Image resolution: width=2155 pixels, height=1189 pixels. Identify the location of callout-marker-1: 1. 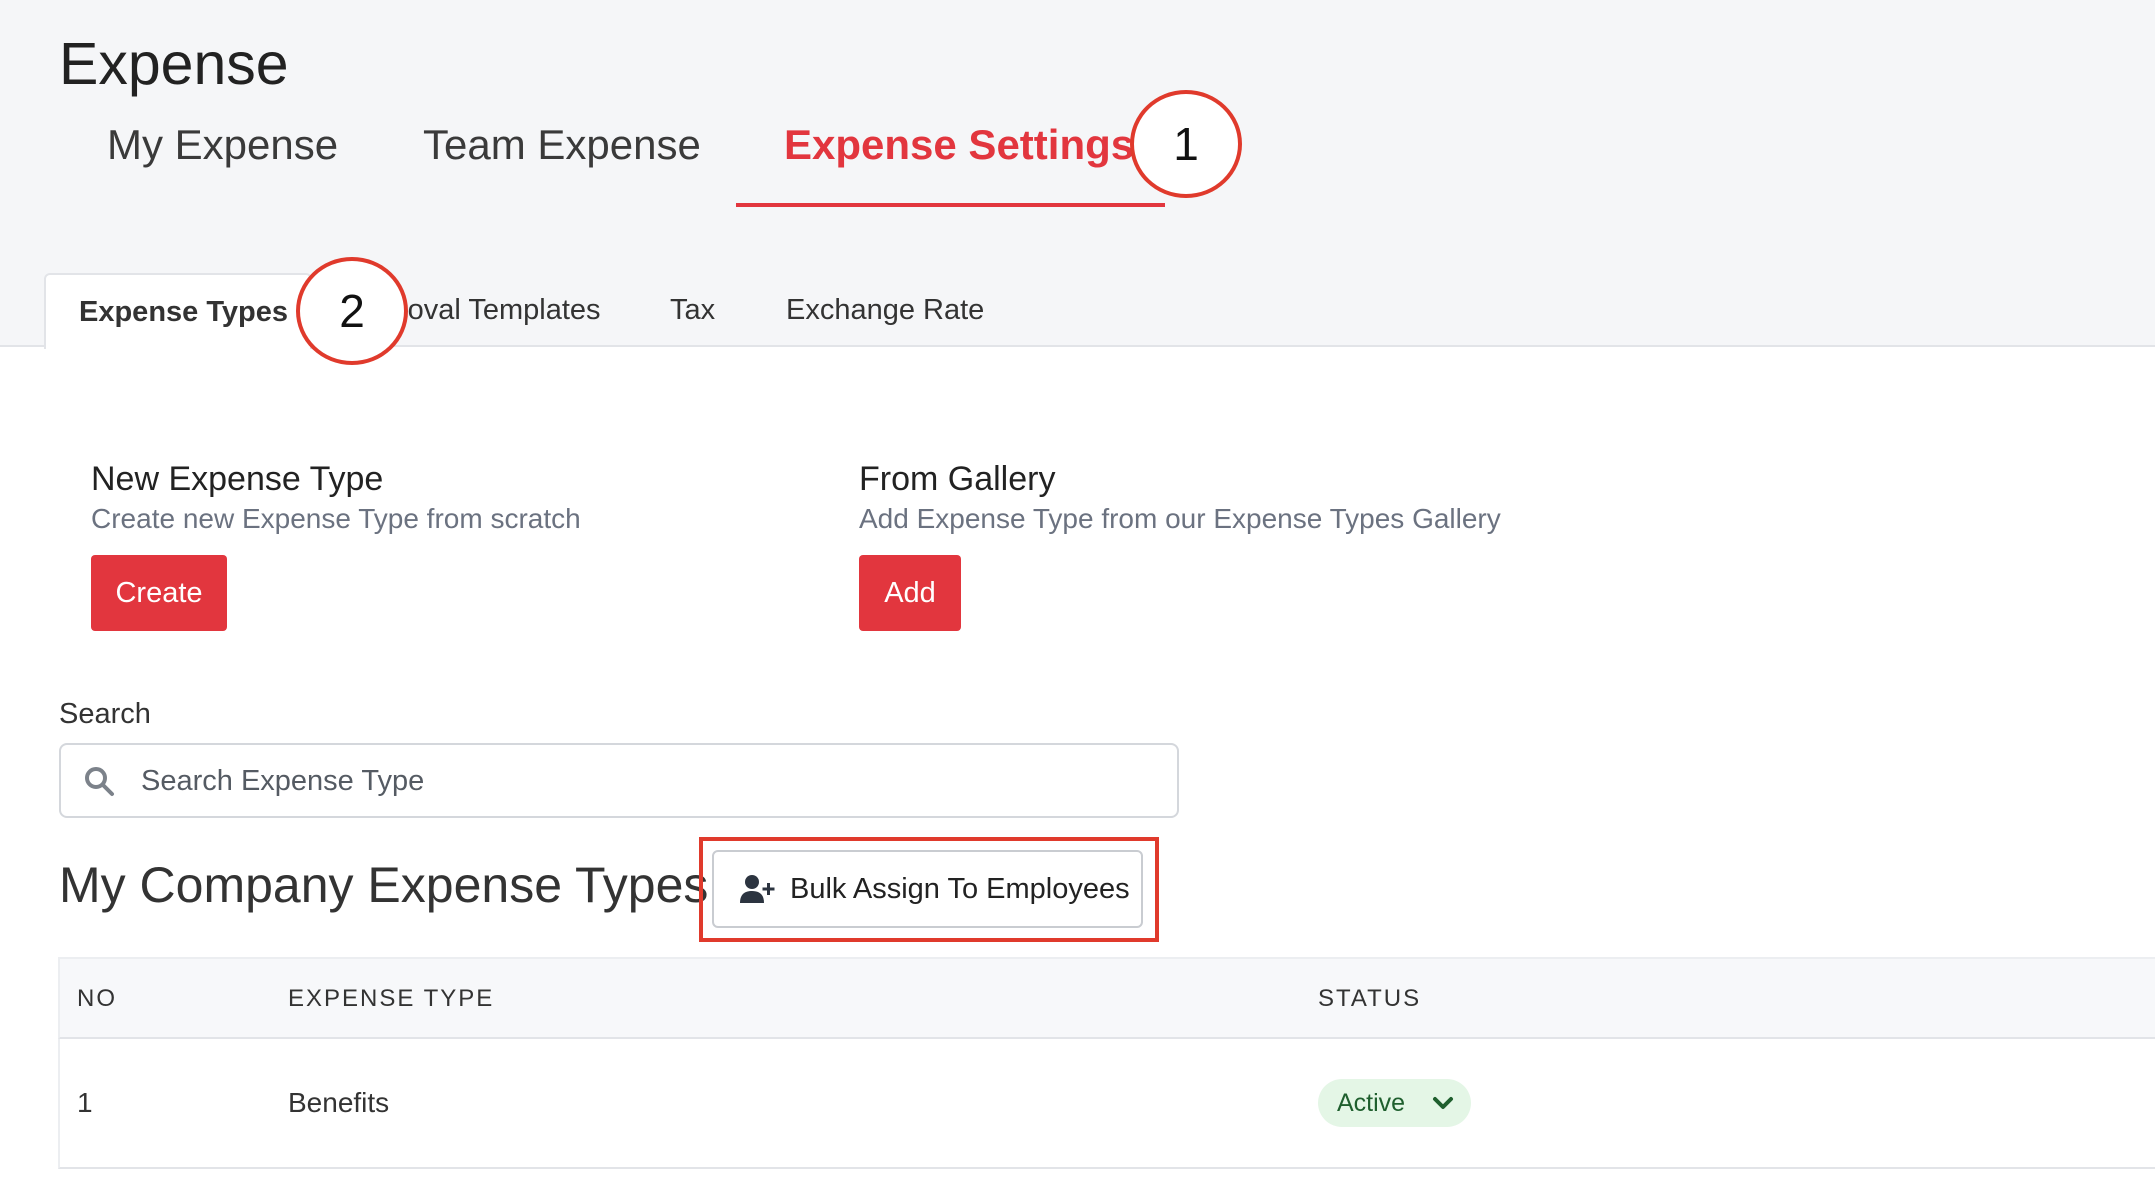
(1186, 144).